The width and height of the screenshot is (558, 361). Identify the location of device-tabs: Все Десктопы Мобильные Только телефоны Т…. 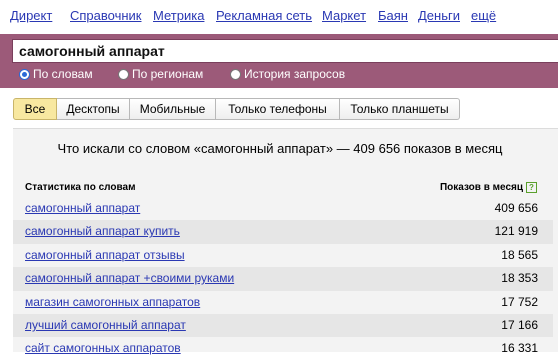
(236, 109).